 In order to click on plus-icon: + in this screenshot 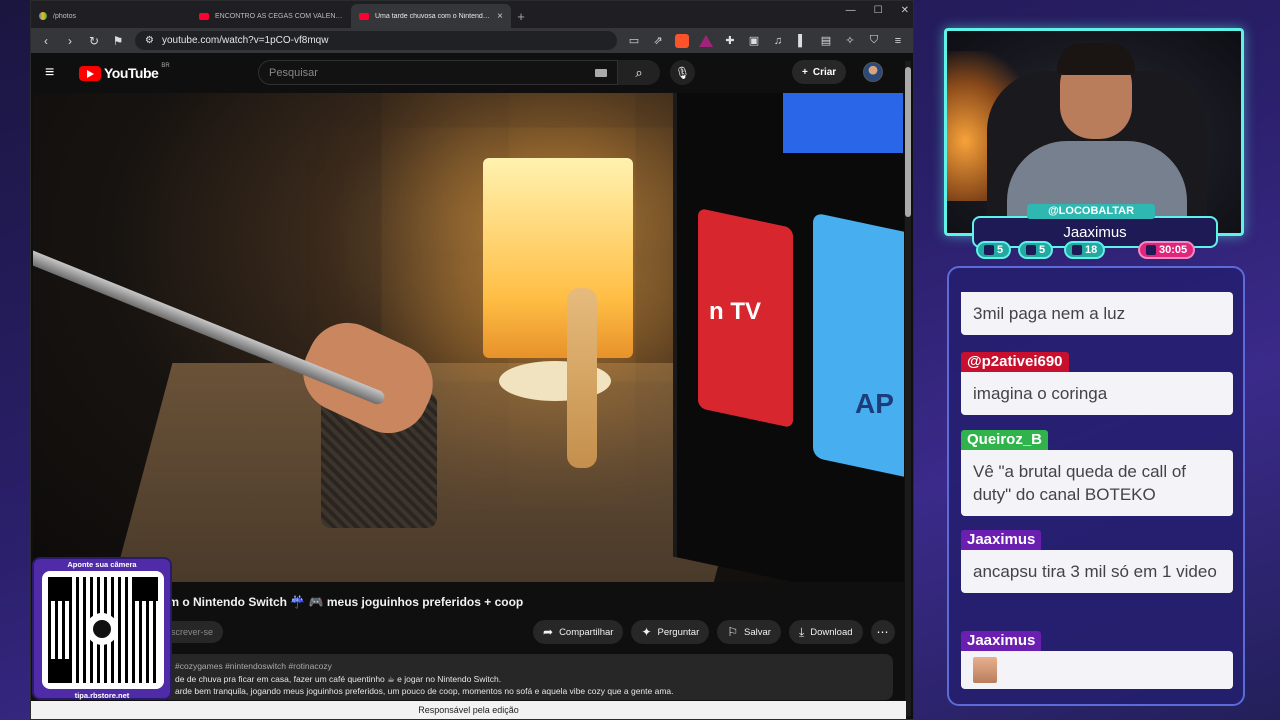, I will do `click(805, 72)`.